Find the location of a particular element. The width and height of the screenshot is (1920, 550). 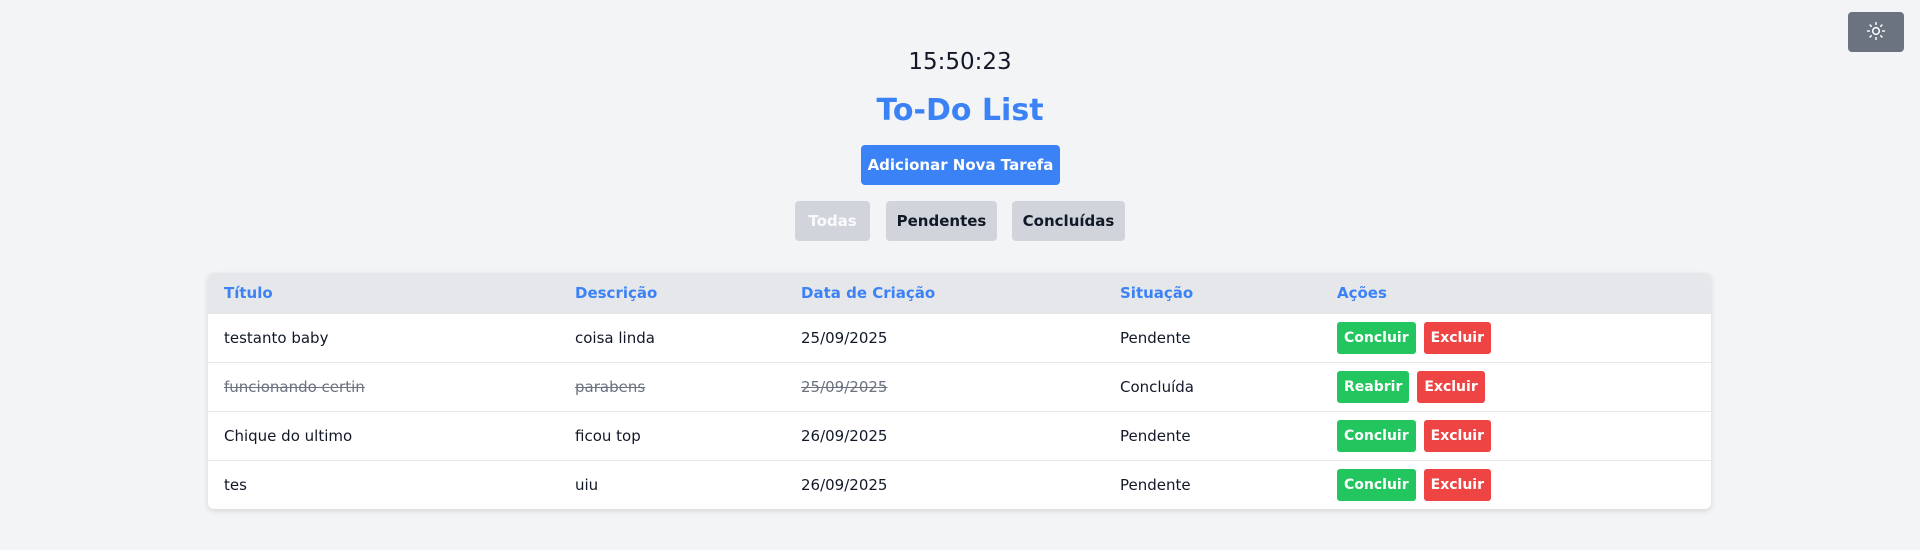

header-status: Situação is located at coordinates (1157, 292).